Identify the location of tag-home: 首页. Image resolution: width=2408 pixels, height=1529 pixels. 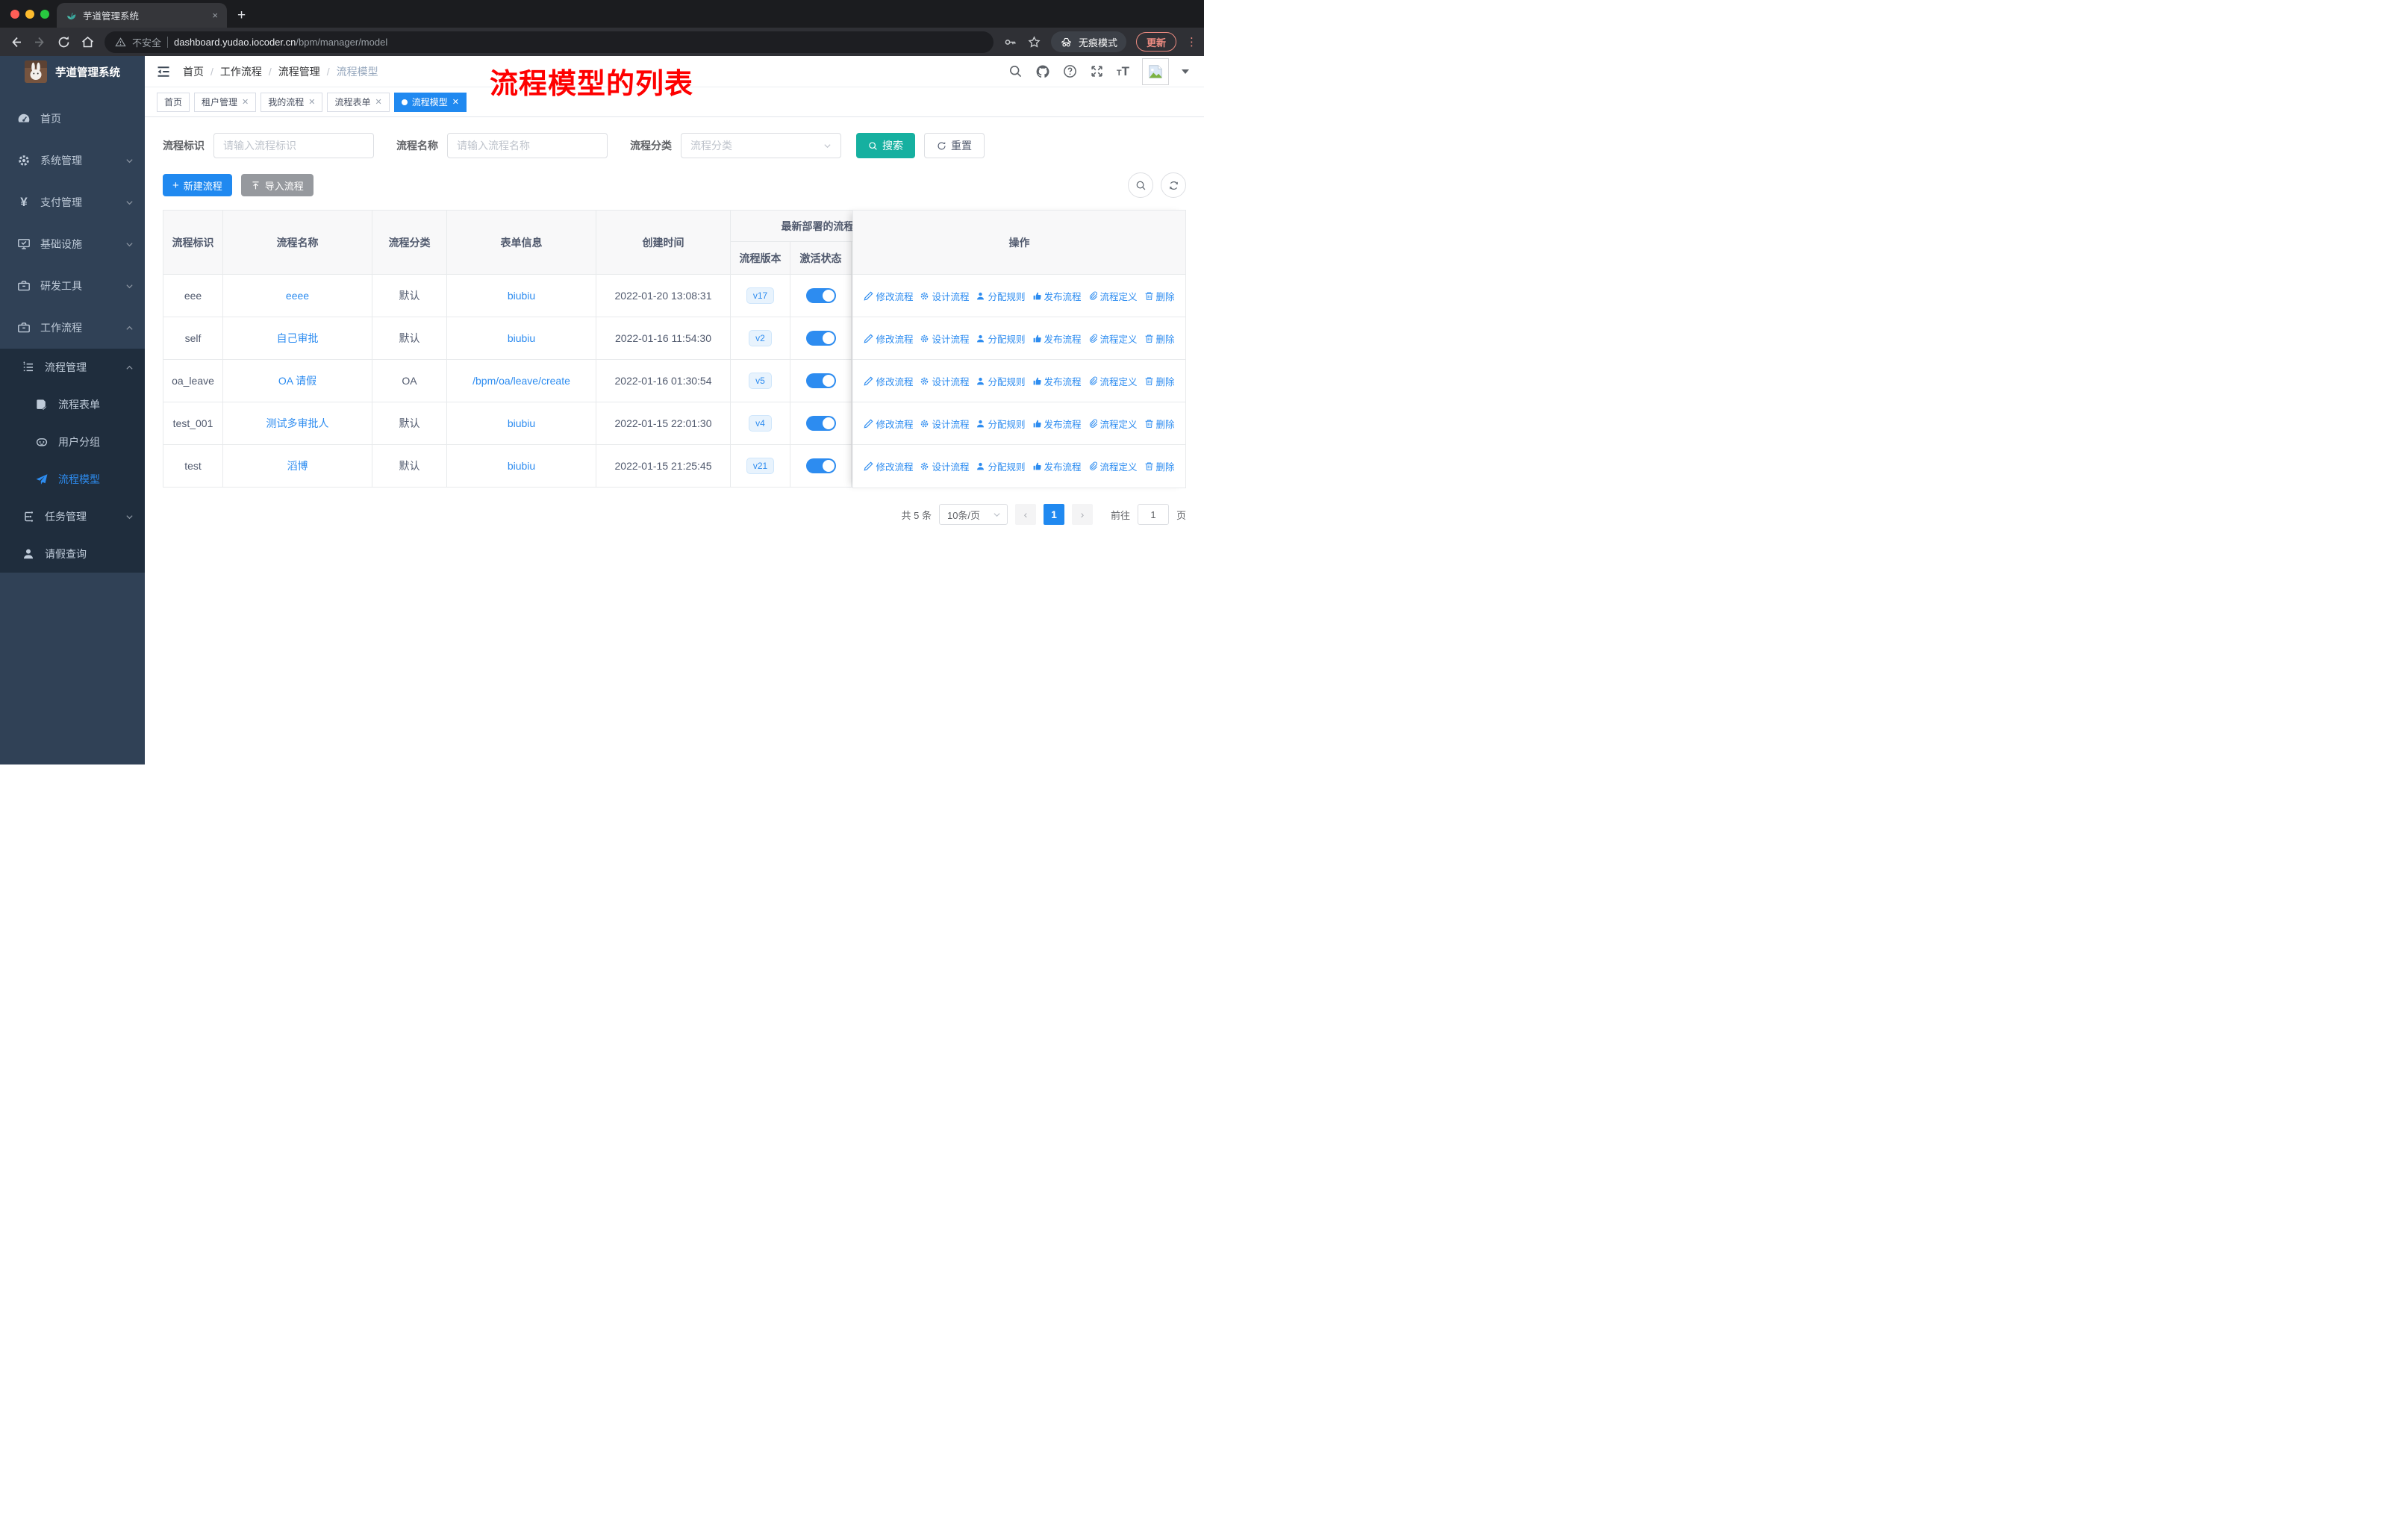
(173, 102).